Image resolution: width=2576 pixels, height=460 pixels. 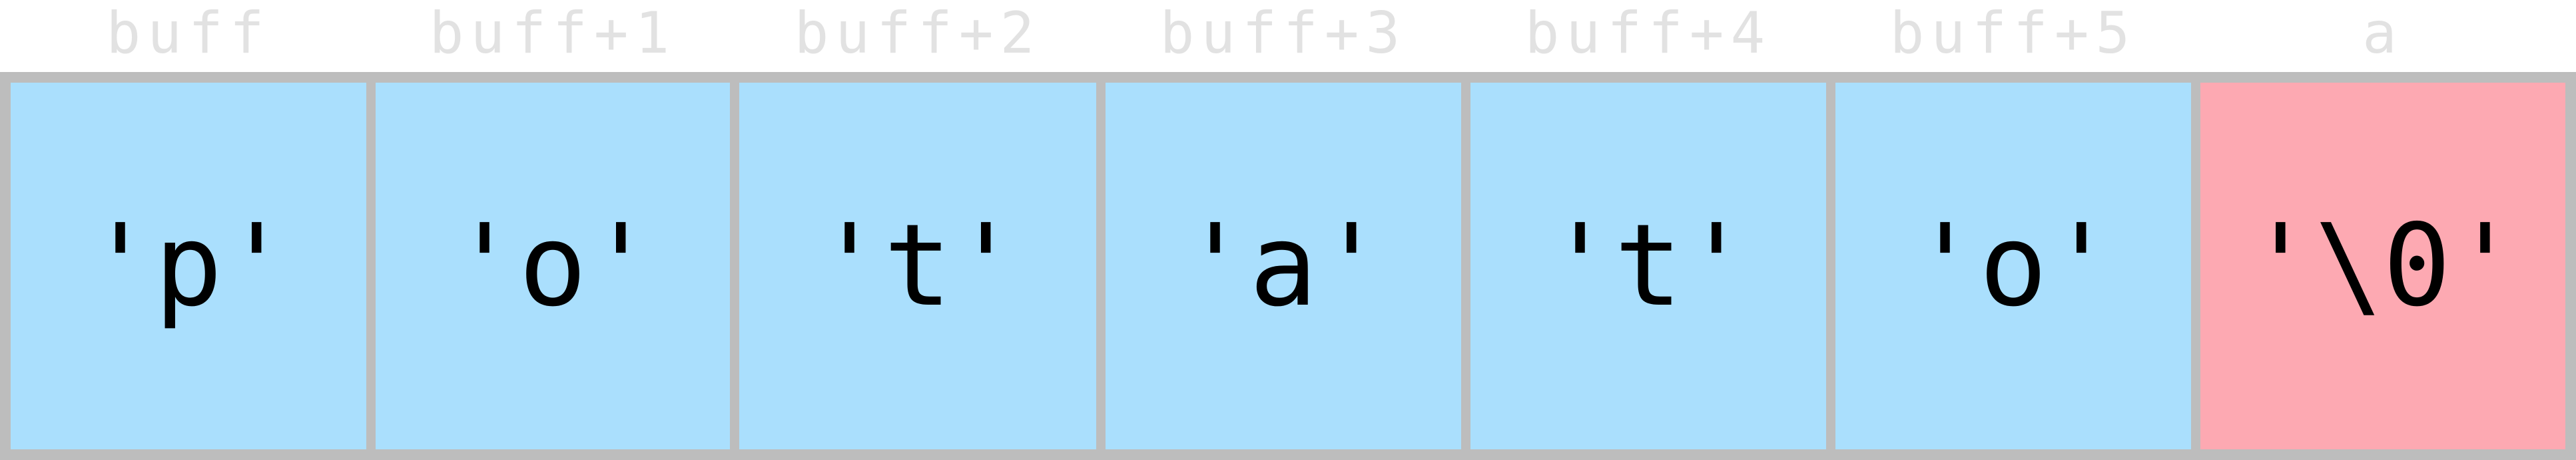 What do you see at coordinates (2013, 33) in the screenshot?
I see `address-label-buff-plus-5: buff+5` at bounding box center [2013, 33].